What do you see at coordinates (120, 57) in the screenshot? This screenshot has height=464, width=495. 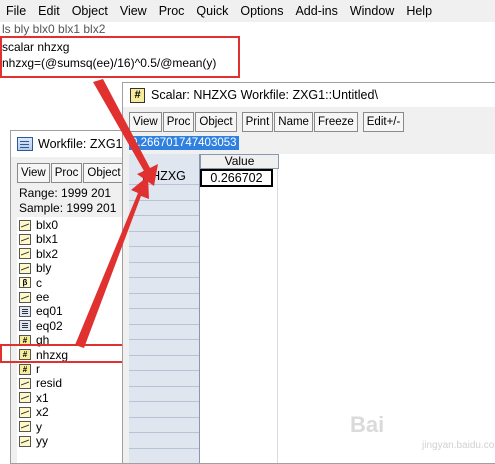 I see `command-highlight-box` at bounding box center [120, 57].